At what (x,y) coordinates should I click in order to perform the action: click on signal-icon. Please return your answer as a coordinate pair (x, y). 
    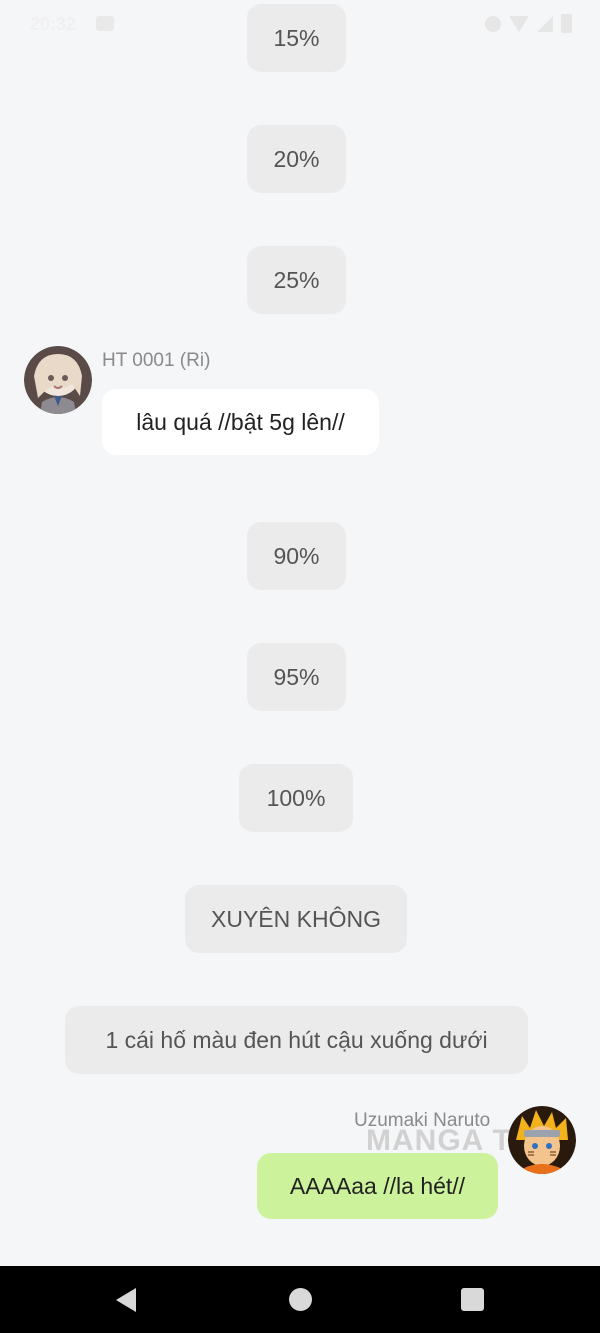
    Looking at the image, I should click on (545, 23).